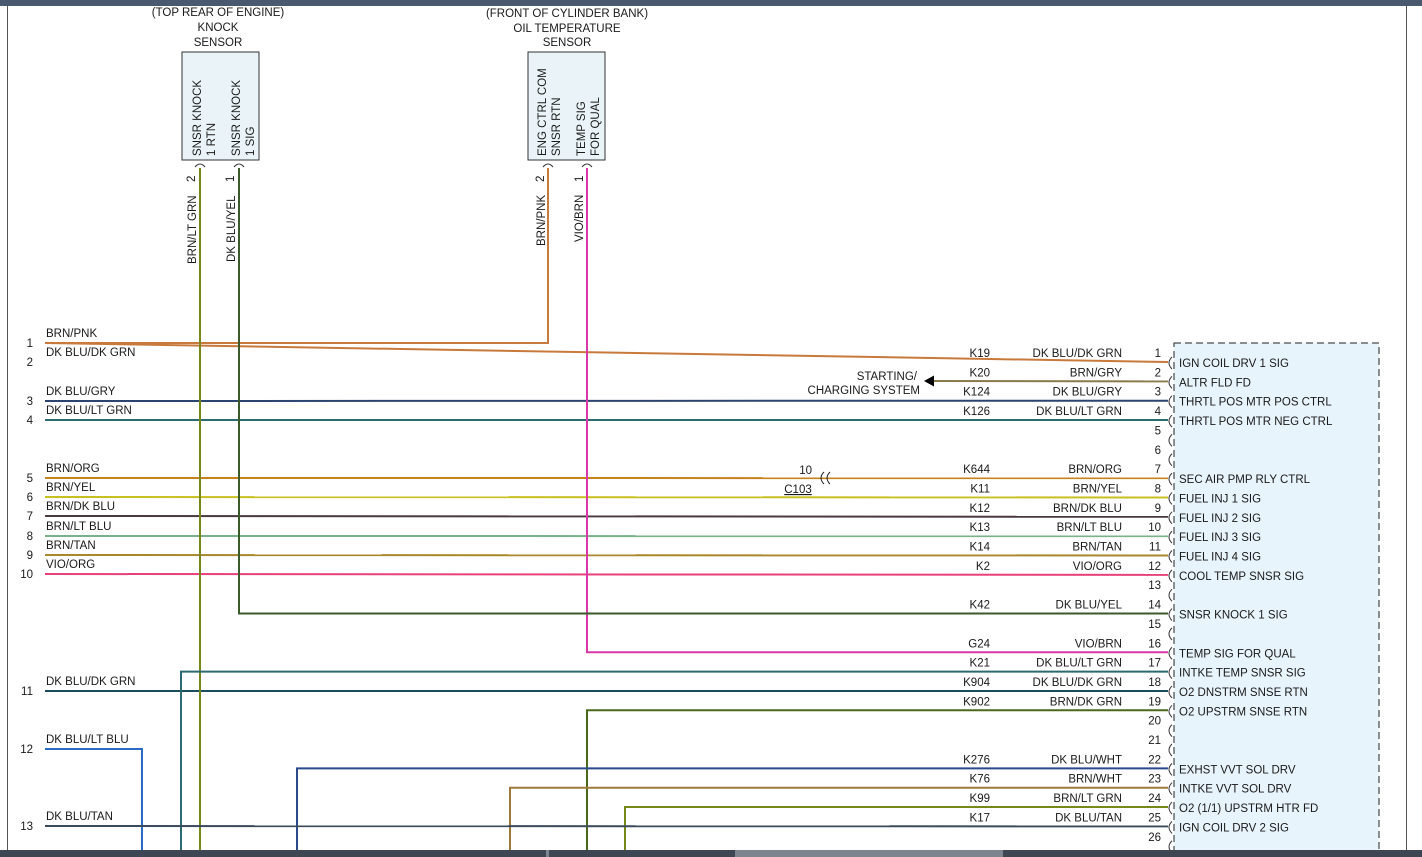 Image resolution: width=1422 pixels, height=857 pixels. Describe the element at coordinates (218, 43) in the screenshot. I see `knock-sensor-title-line-3: SENSOR` at that location.